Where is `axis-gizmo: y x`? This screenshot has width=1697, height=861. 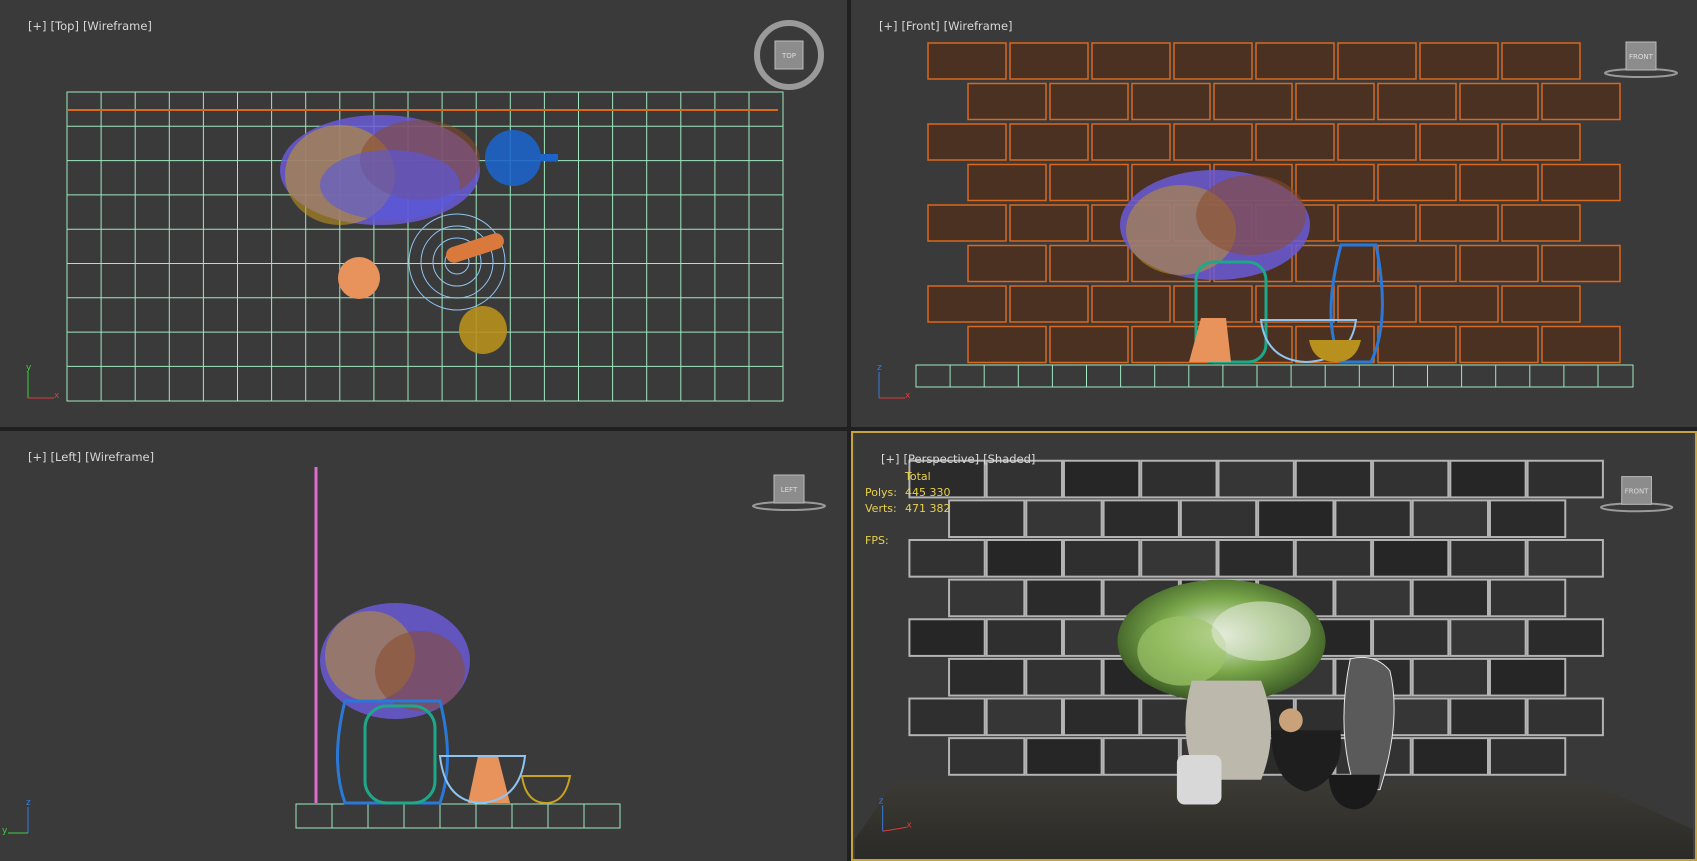
axis-gizmo: y x is located at coordinates (43, 382).